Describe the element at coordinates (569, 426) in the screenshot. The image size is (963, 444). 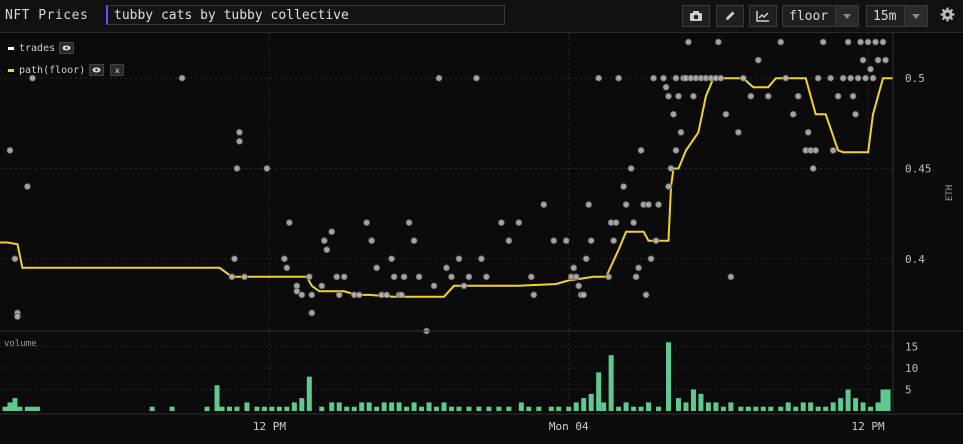
I see `time-tick-label: Mon 04` at that location.